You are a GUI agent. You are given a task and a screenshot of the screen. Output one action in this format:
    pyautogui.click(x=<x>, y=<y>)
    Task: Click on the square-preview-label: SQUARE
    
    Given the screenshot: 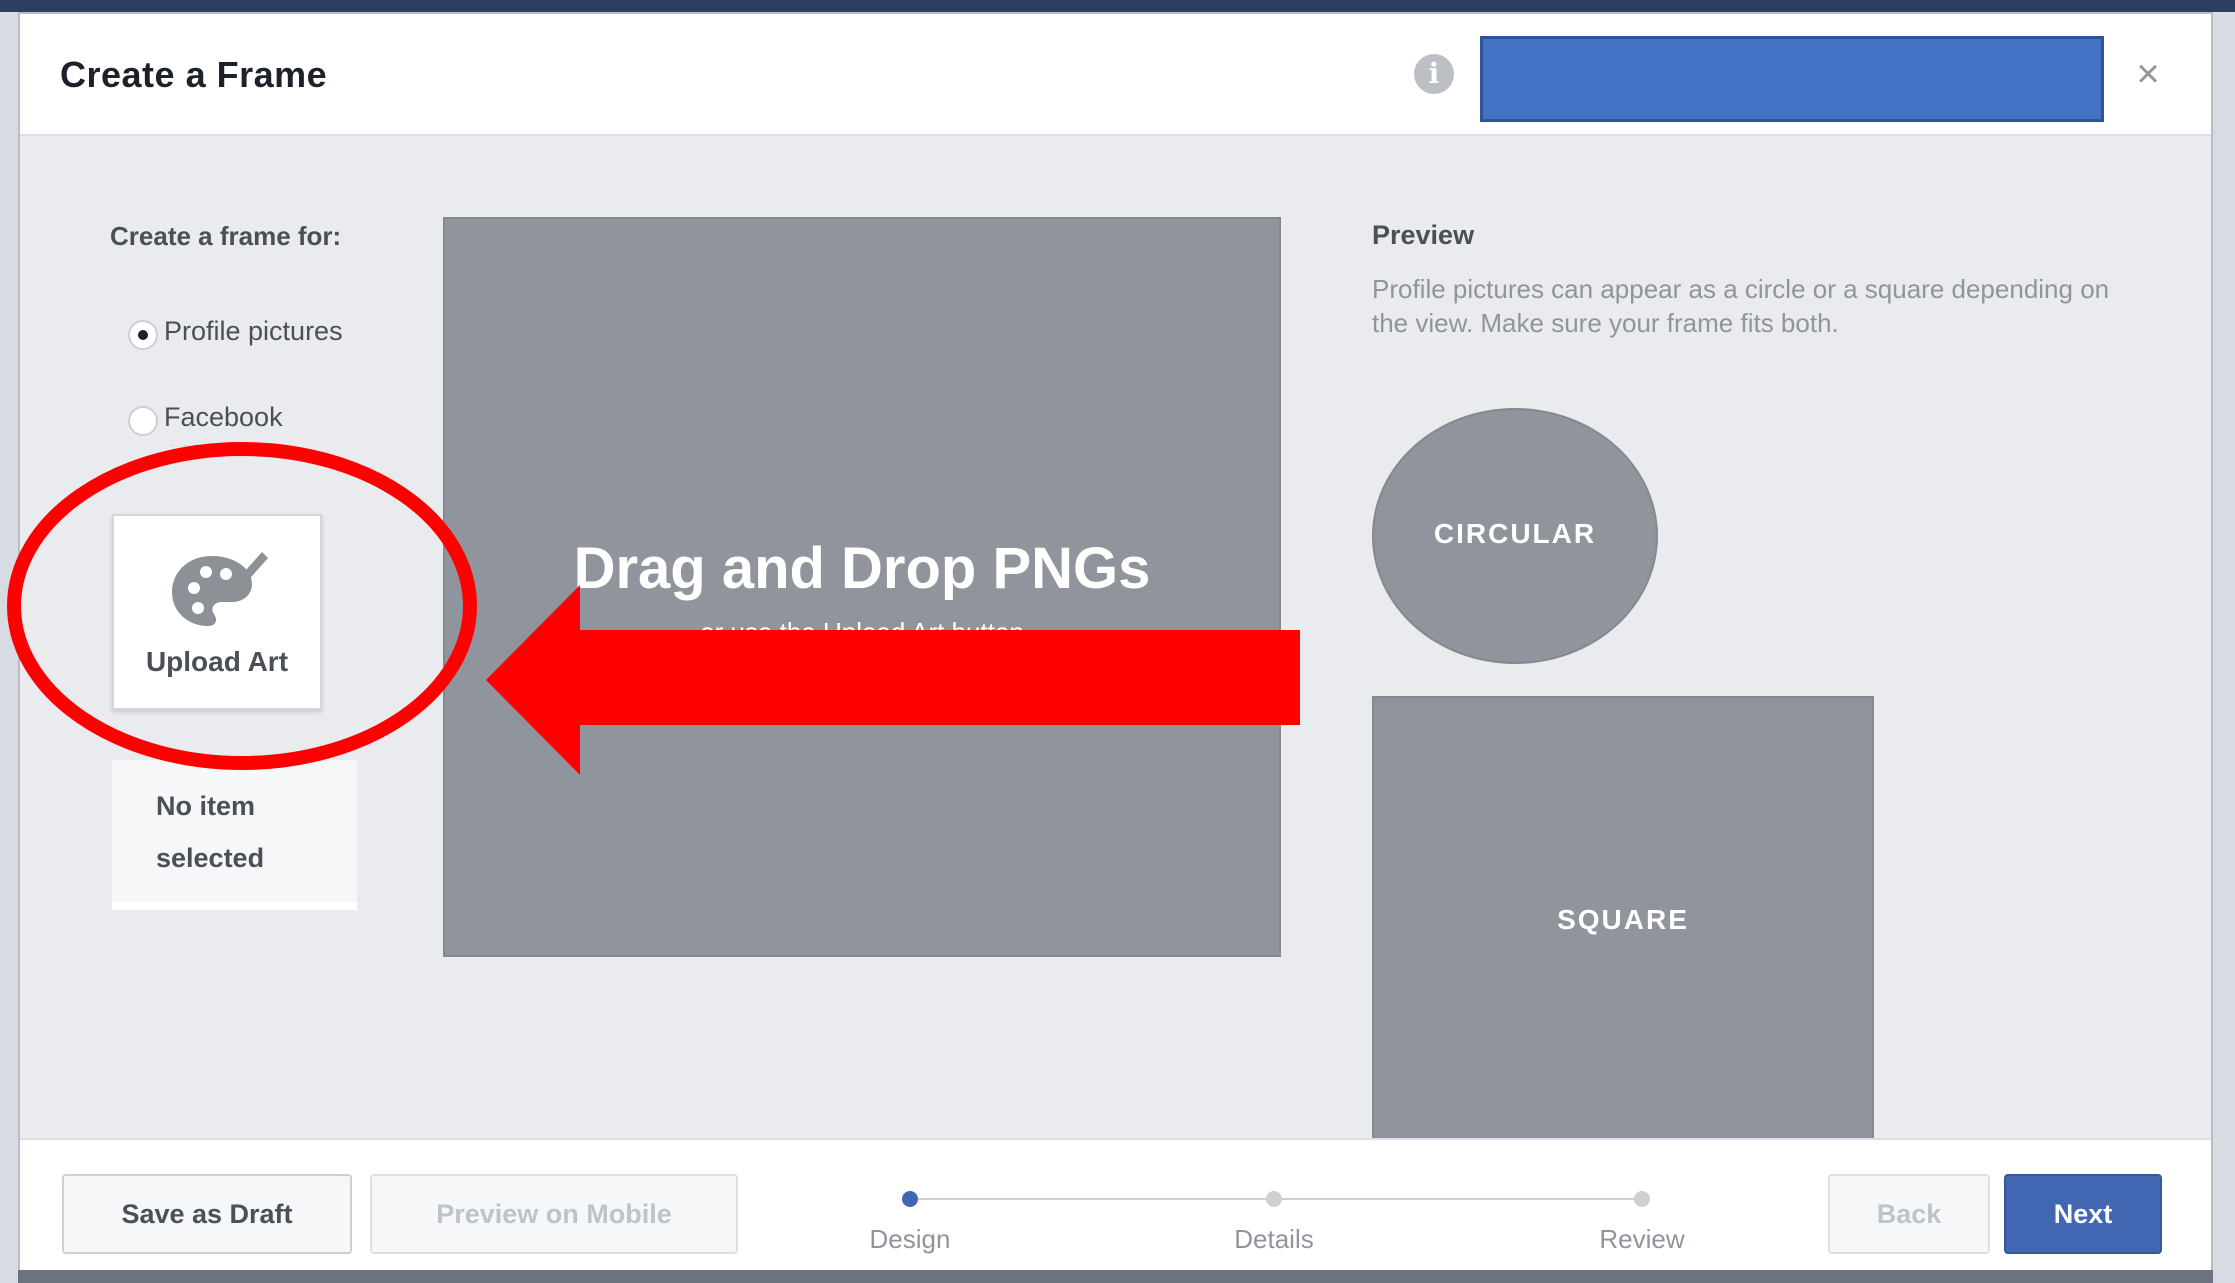 What is the action you would take?
    pyautogui.click(x=1623, y=919)
    